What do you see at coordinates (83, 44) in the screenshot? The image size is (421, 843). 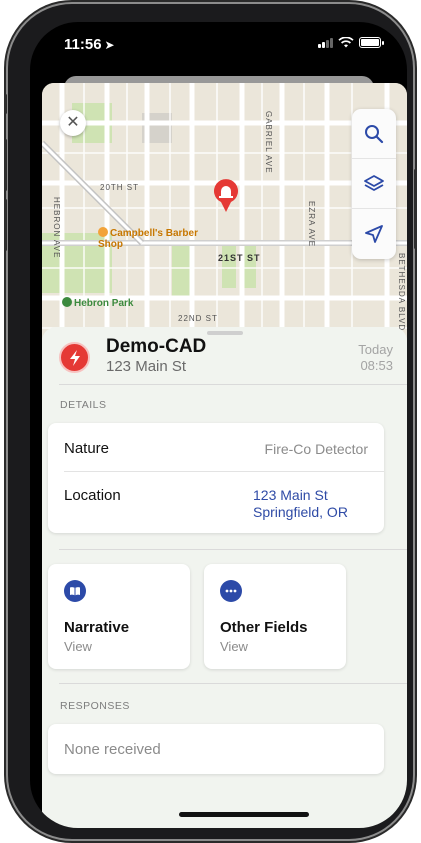 I see `status-time-text: 11:56` at bounding box center [83, 44].